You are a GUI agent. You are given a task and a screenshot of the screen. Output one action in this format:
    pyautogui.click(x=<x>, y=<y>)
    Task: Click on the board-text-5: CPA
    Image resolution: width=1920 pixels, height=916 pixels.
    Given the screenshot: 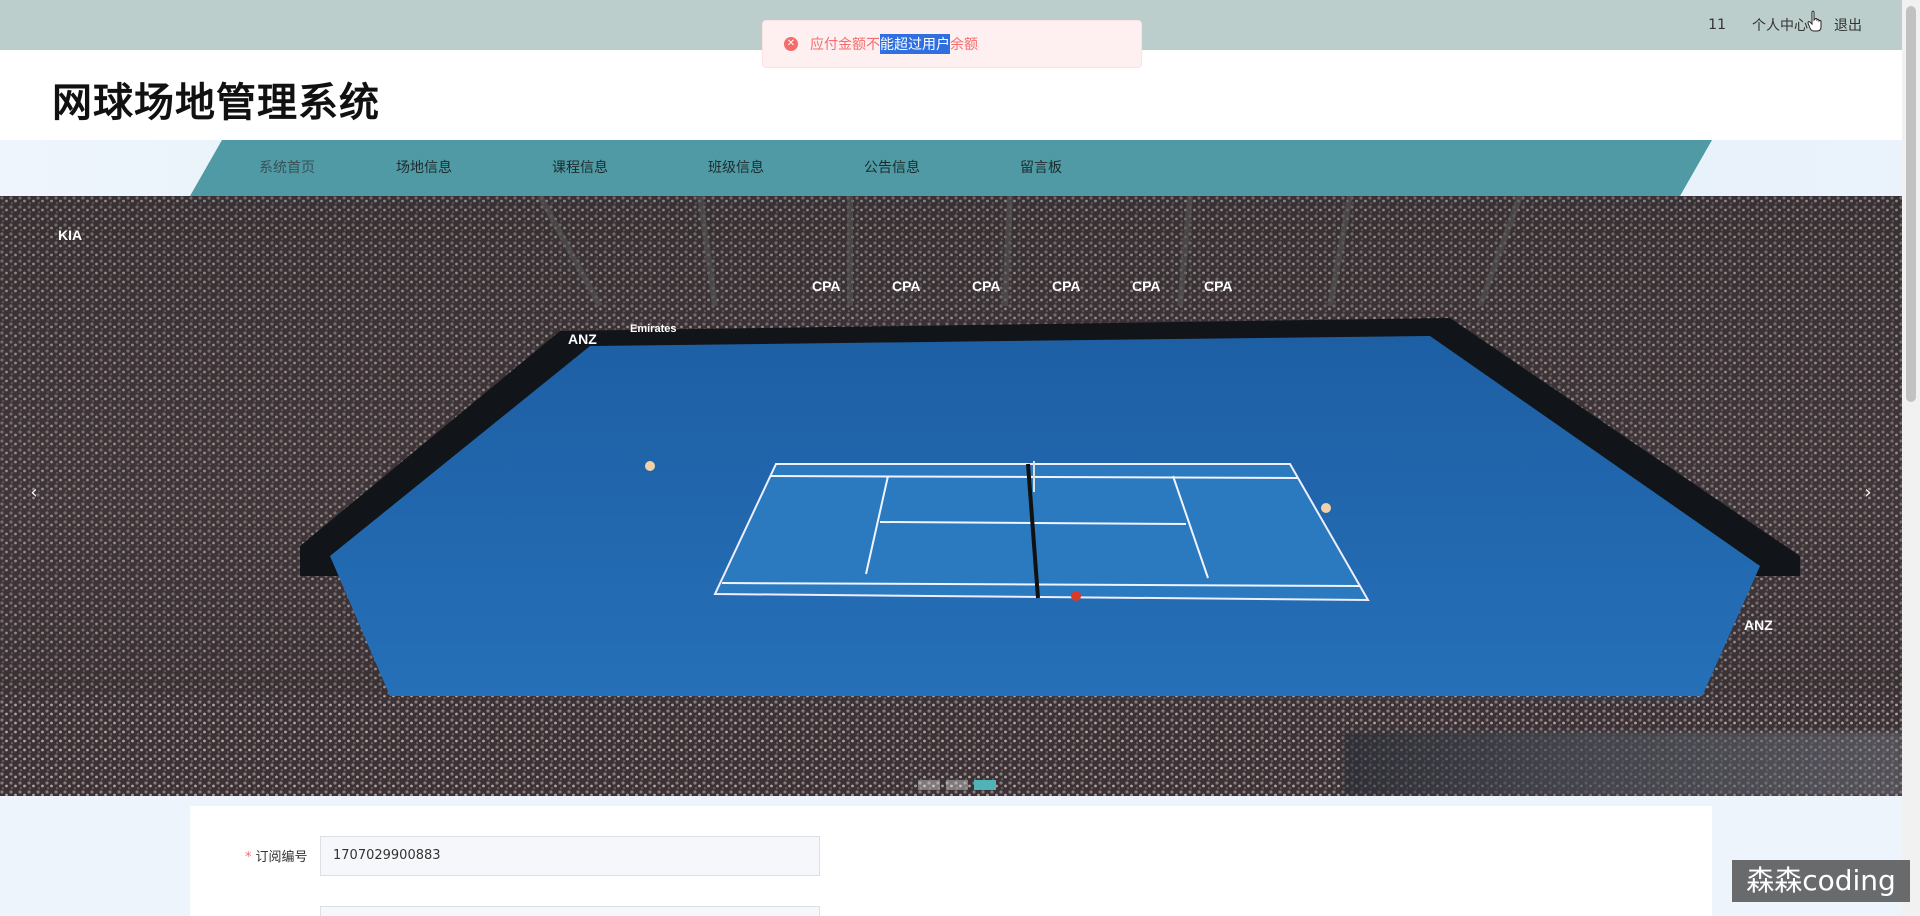 What is the action you would take?
    pyautogui.click(x=1146, y=286)
    